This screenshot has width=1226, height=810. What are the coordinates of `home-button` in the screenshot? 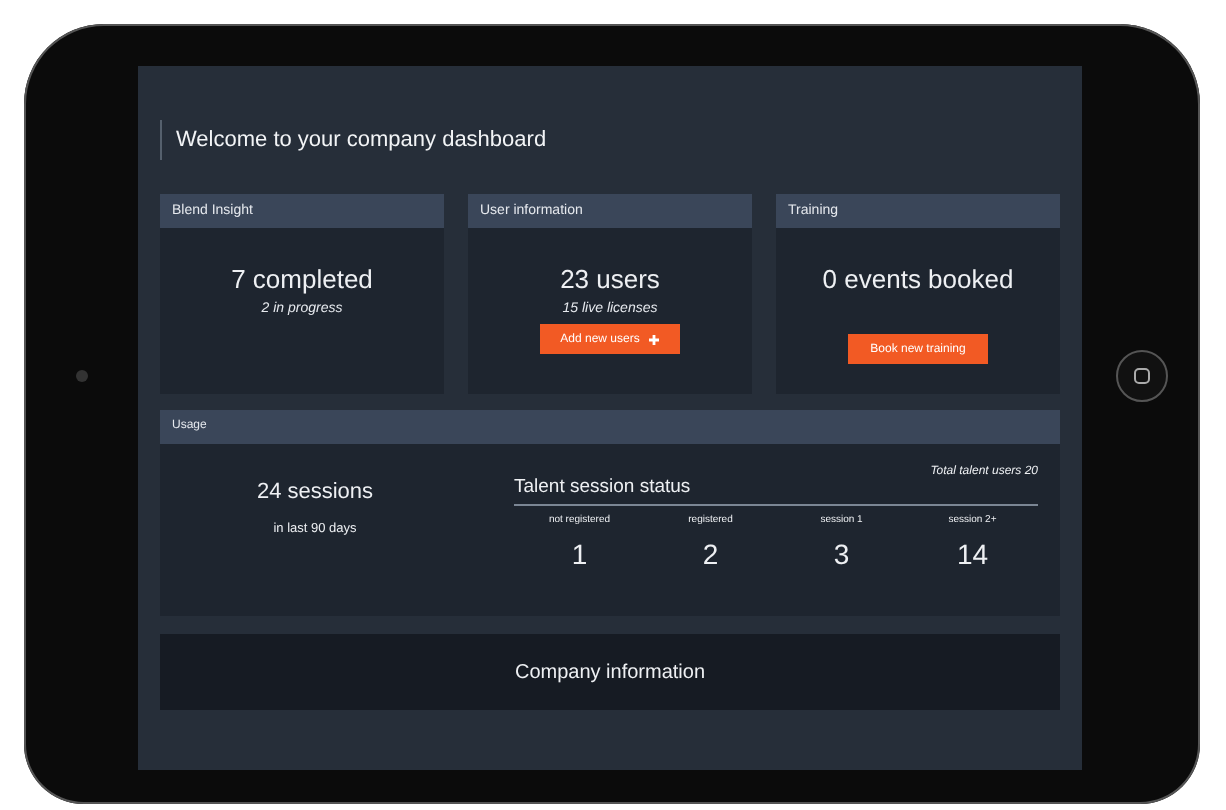 It's located at (1141, 376).